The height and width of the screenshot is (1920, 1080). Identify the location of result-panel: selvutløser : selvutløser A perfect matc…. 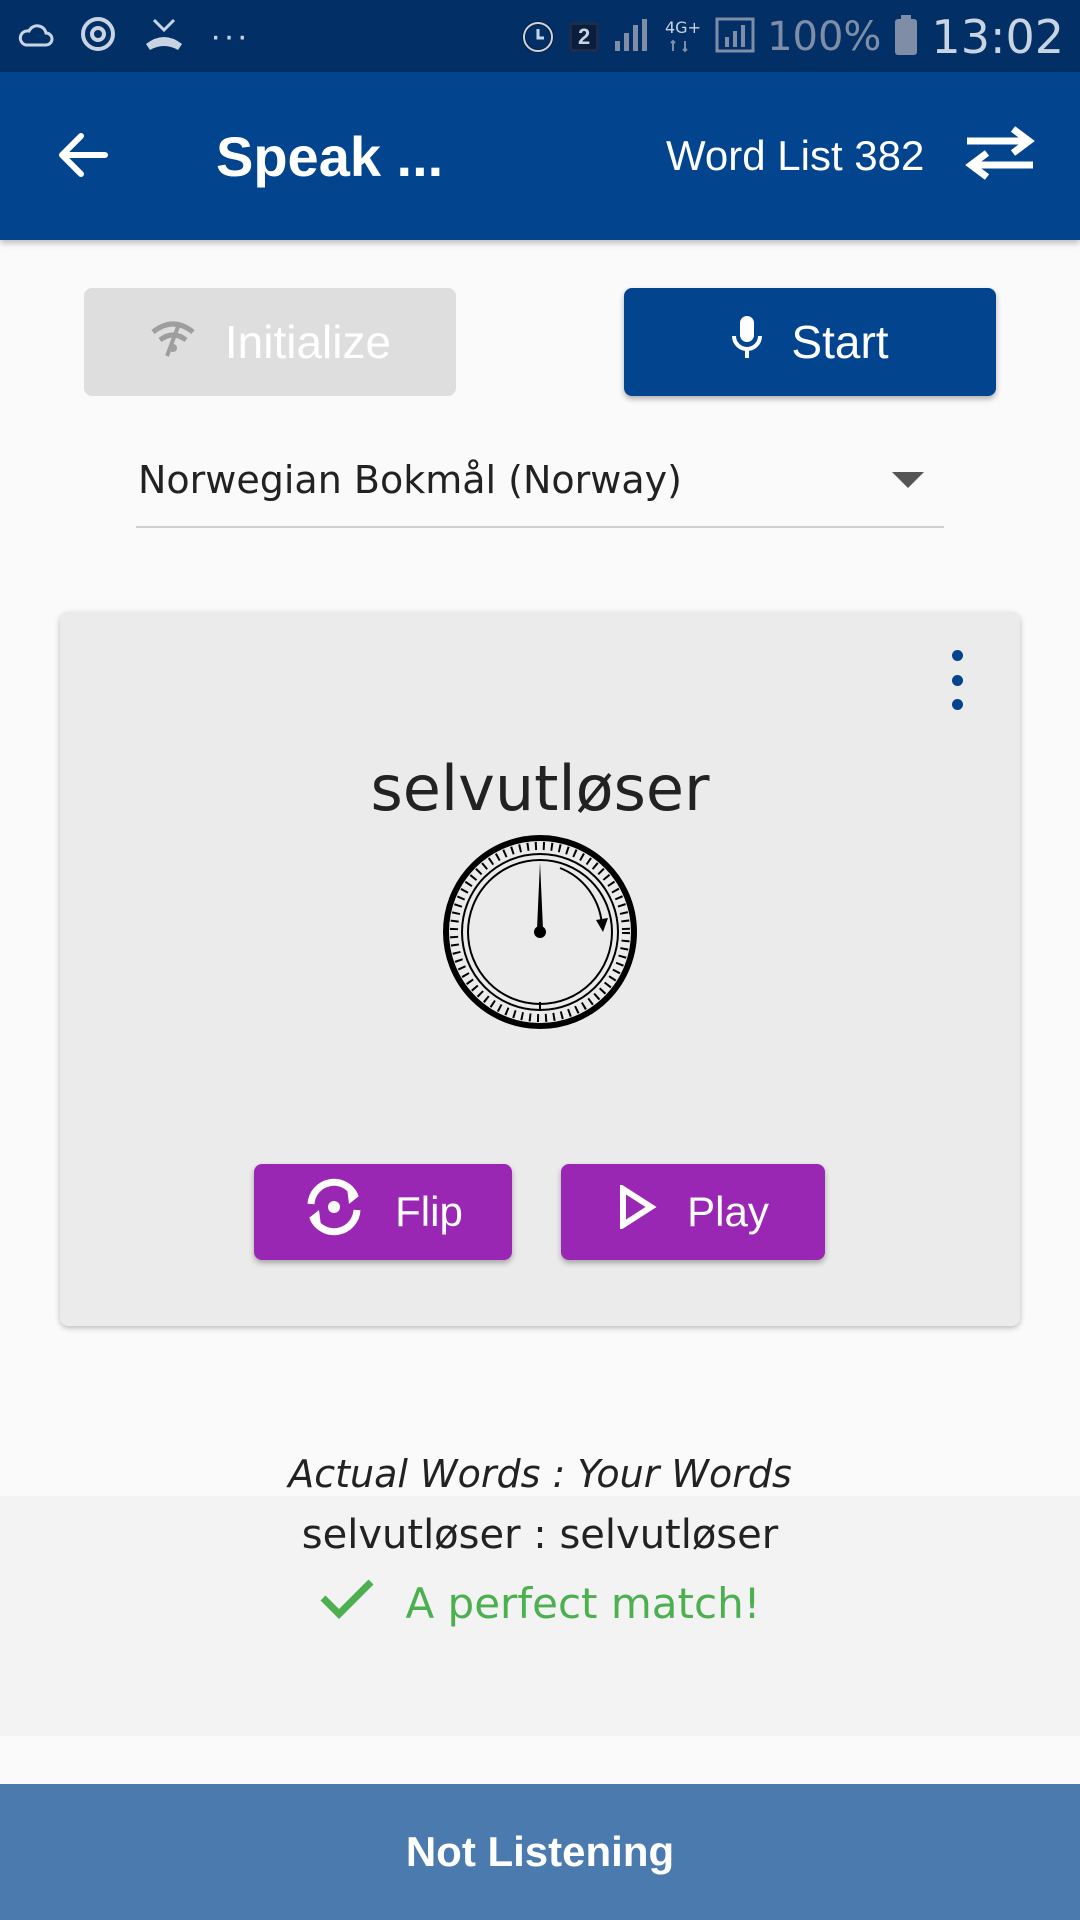
(540, 1616).